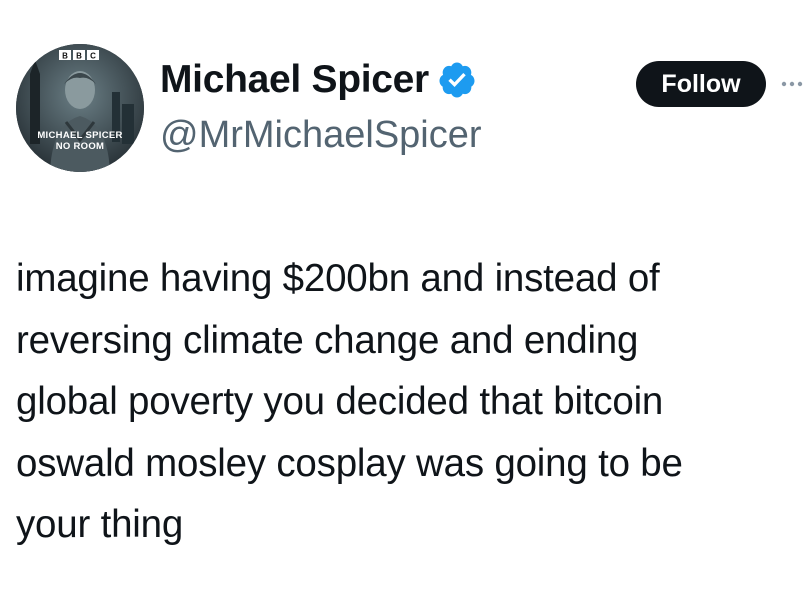 The image size is (804, 600). Describe the element at coordinates (294, 80) in the screenshot. I see `display-name-text: Michael Spicer` at that location.